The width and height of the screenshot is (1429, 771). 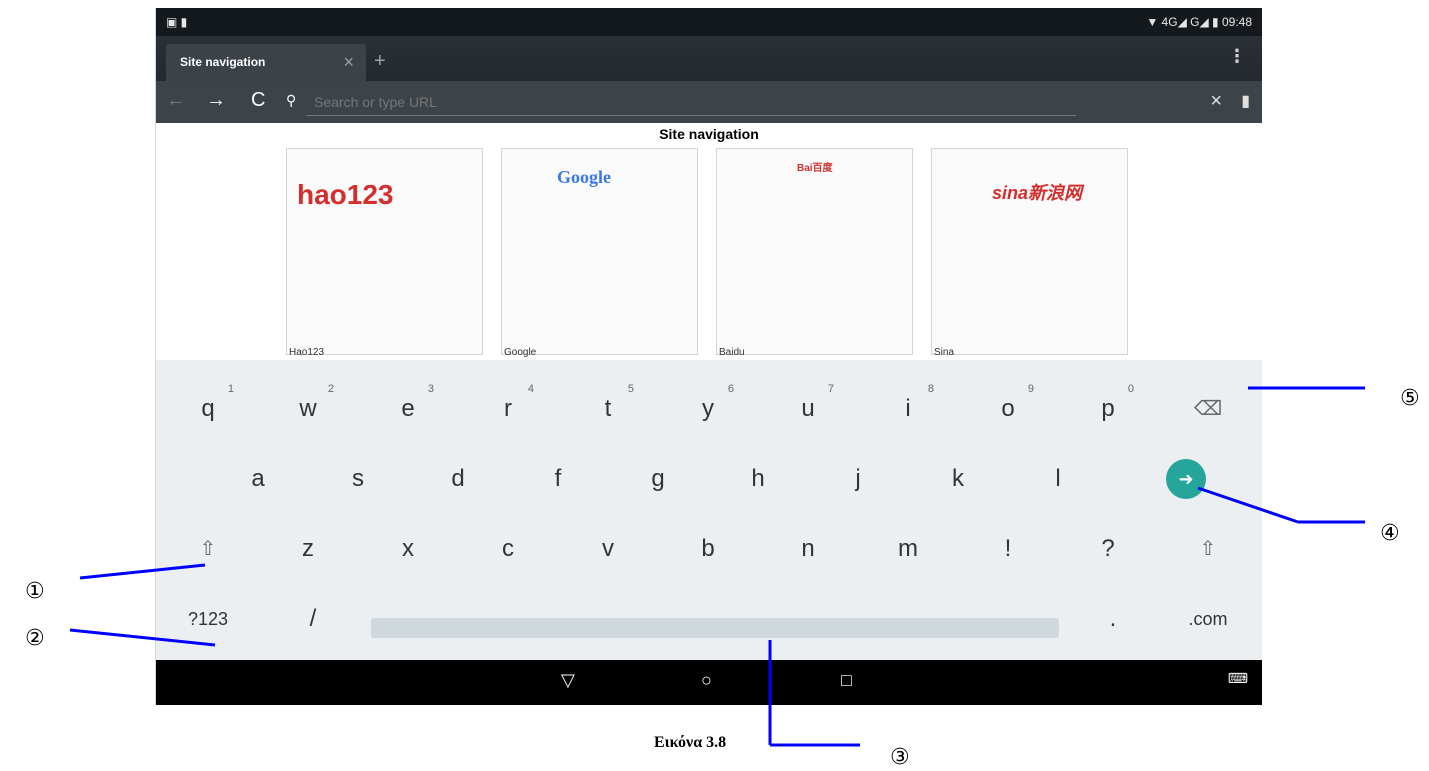 I want to click on key-h: h, so click(x=758, y=479).